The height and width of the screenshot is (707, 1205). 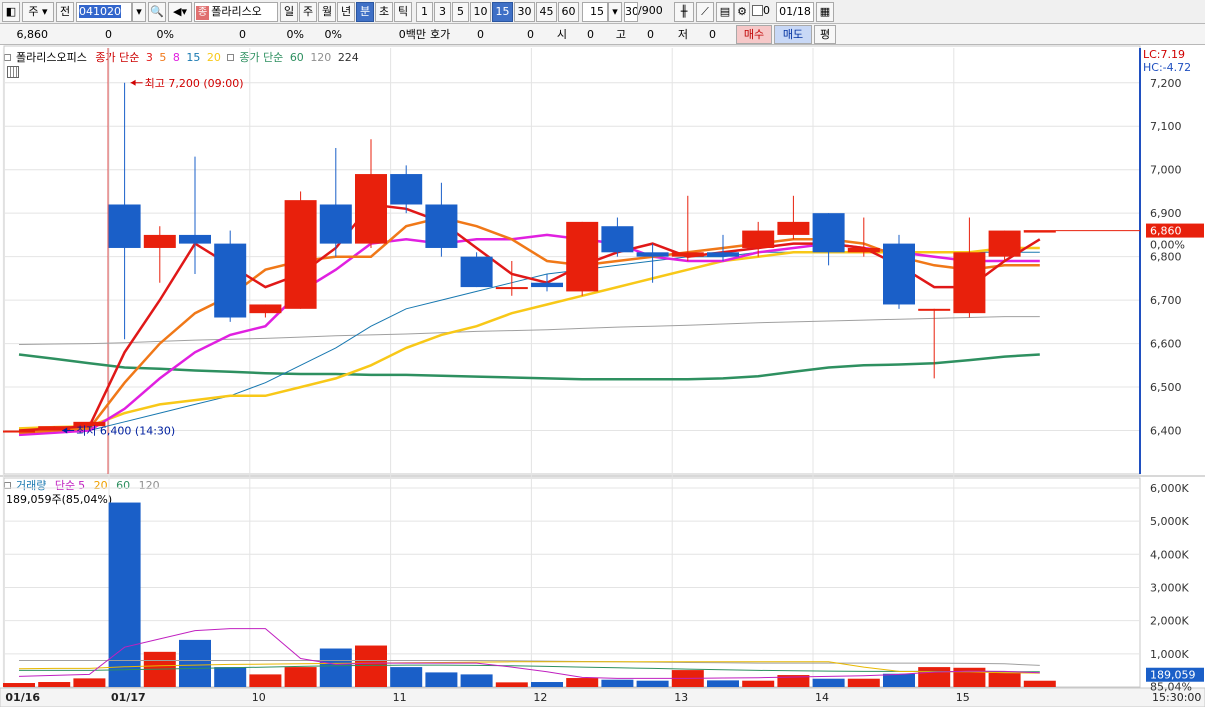 I want to click on interval-15: 15, so click(x=502, y=12).